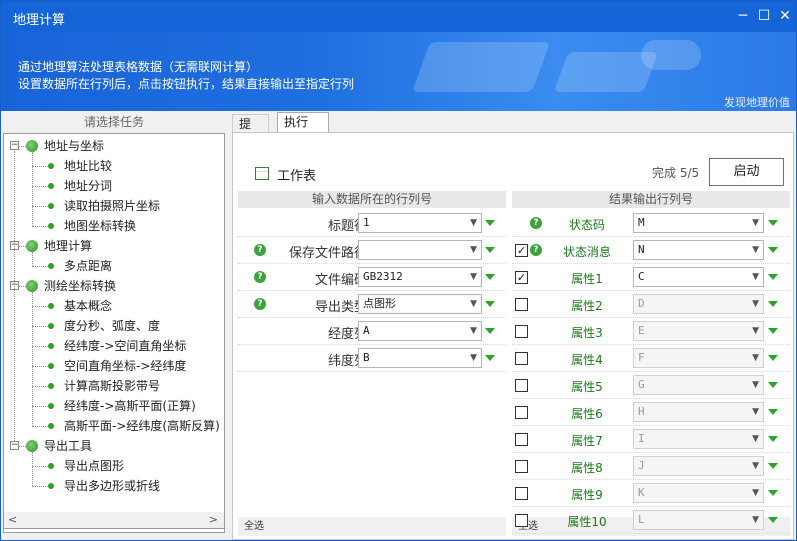 Image resolution: width=797 pixels, height=541 pixels. I want to click on tree-group-label: 测绘坐标转换, so click(80, 286).